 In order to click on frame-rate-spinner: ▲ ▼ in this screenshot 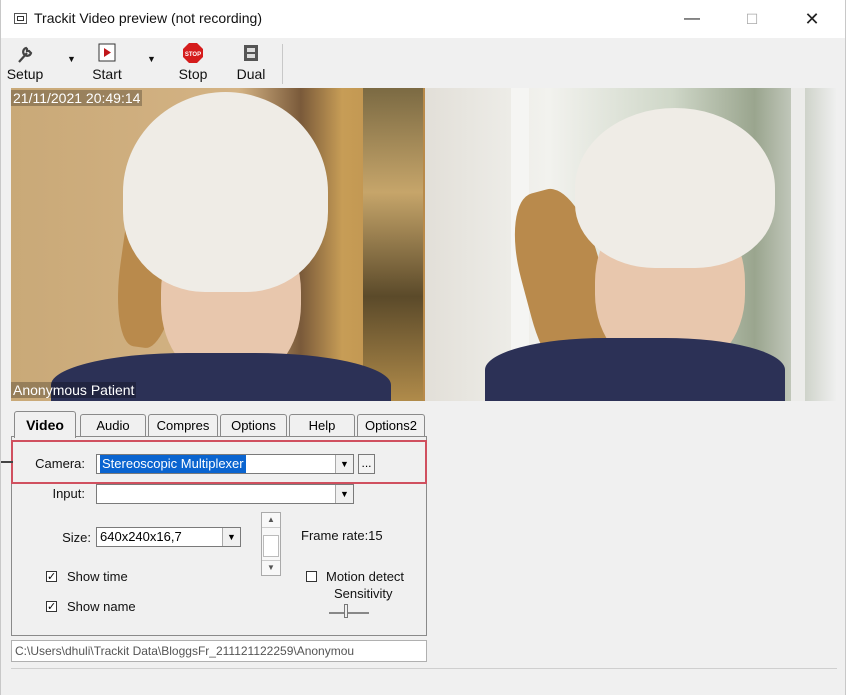, I will do `click(271, 544)`.